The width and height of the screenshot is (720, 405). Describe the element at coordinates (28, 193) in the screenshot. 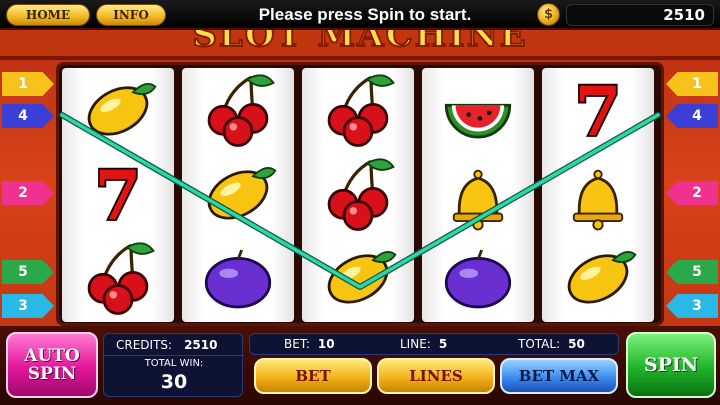

I see `left-line-marker-2: 2` at that location.